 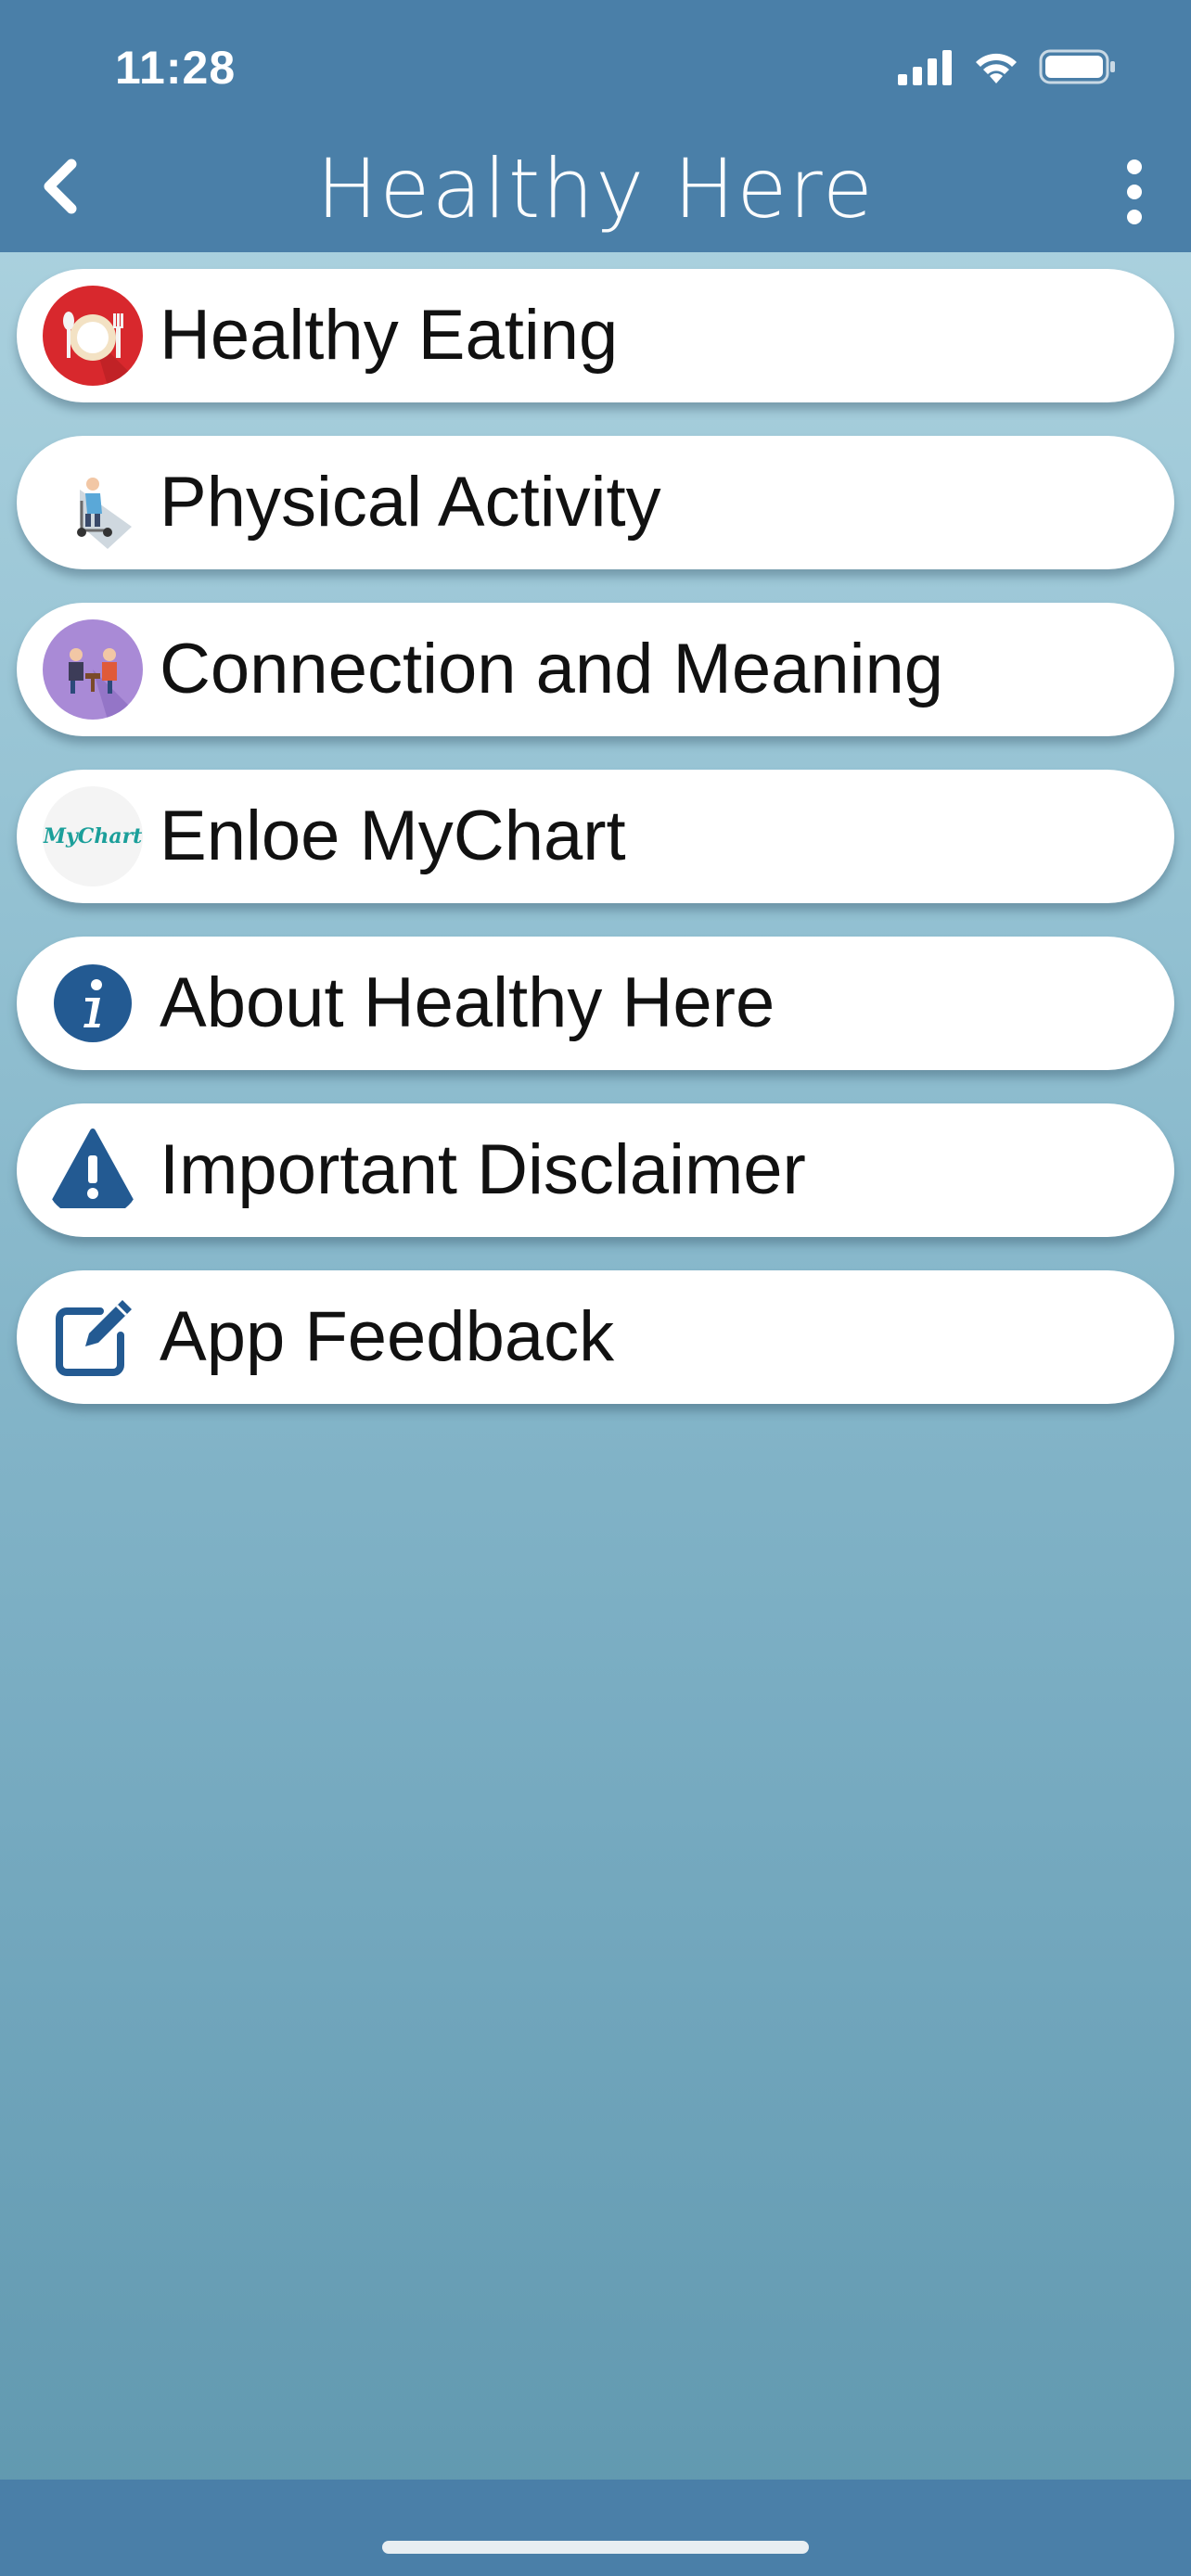 I want to click on scooter-person-icon, so click(x=93, y=503).